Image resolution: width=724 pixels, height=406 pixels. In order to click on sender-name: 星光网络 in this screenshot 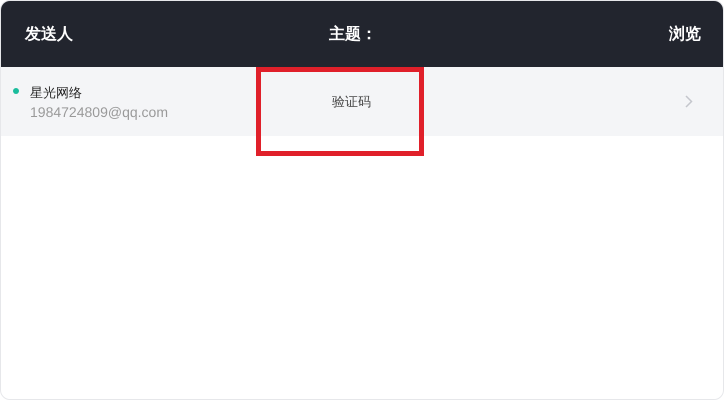, I will do `click(56, 93)`.